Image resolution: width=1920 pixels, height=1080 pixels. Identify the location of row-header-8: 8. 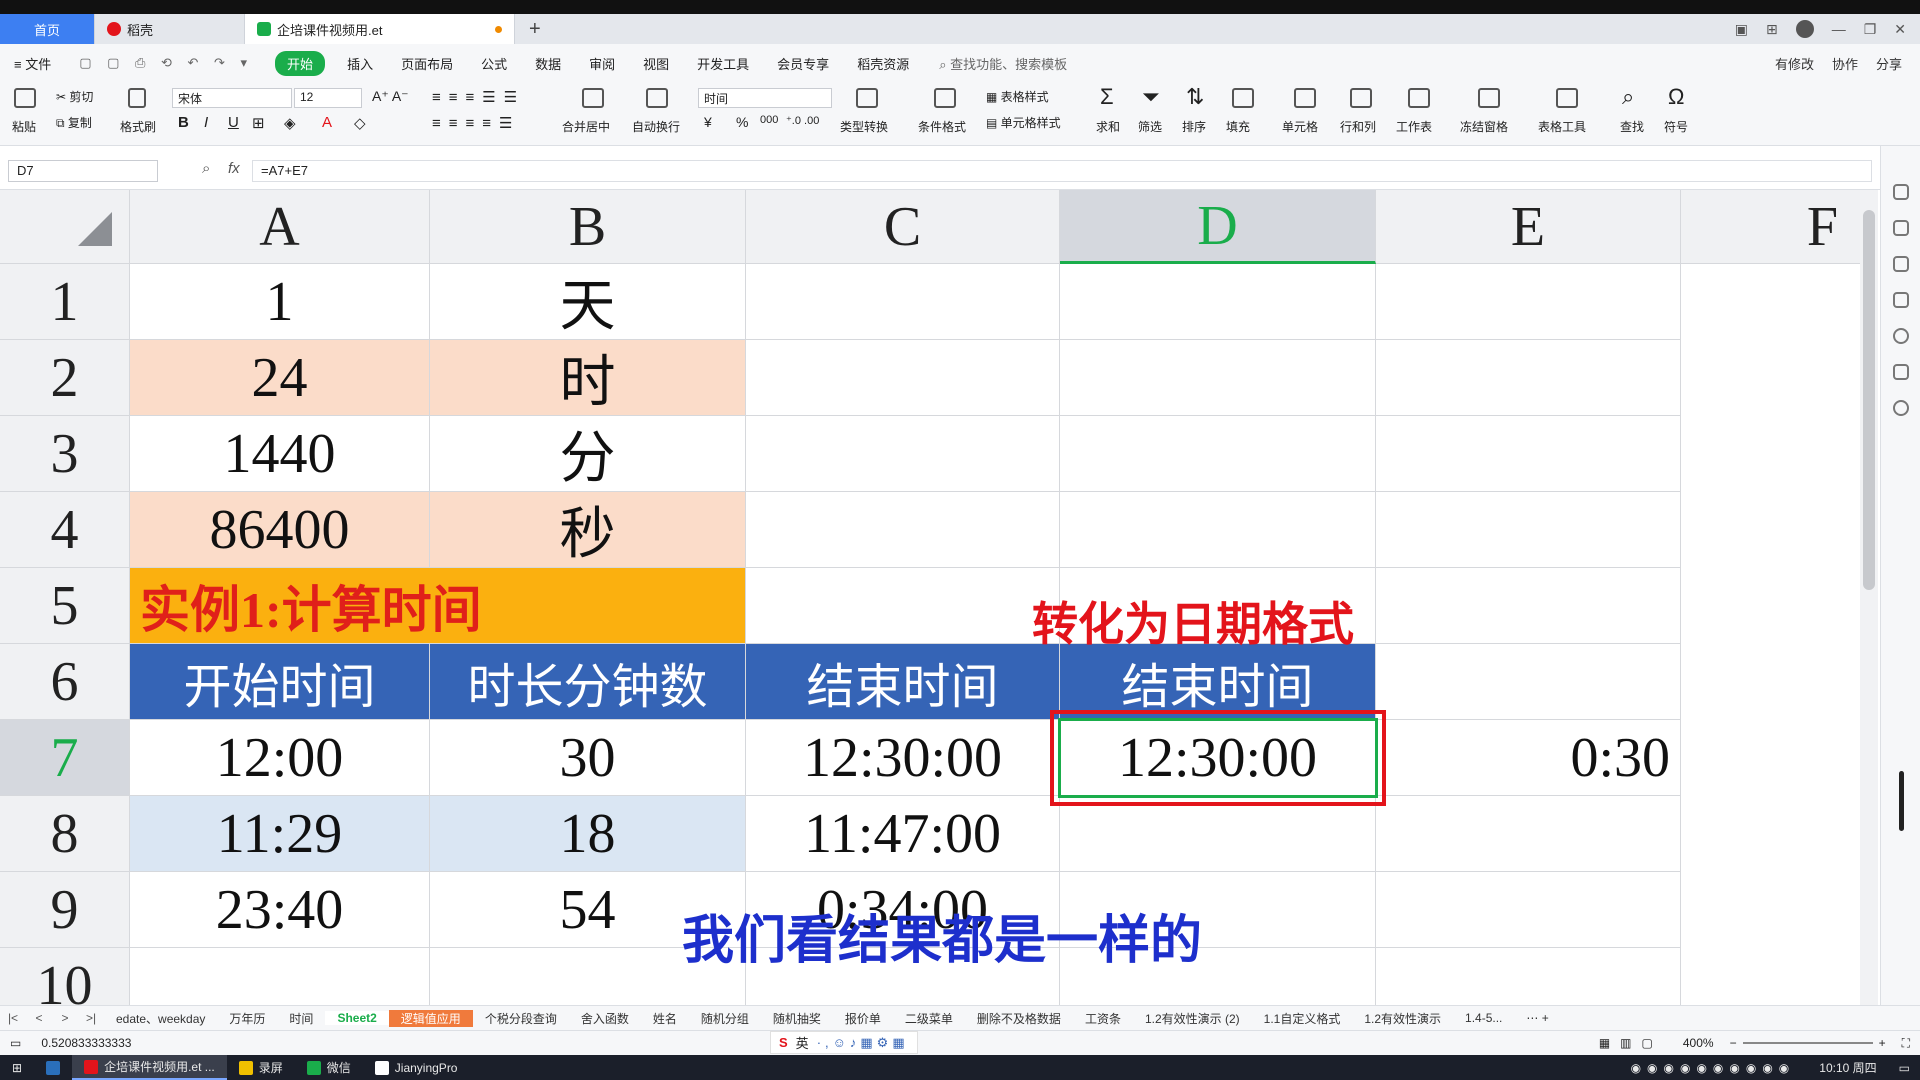
(65, 834).